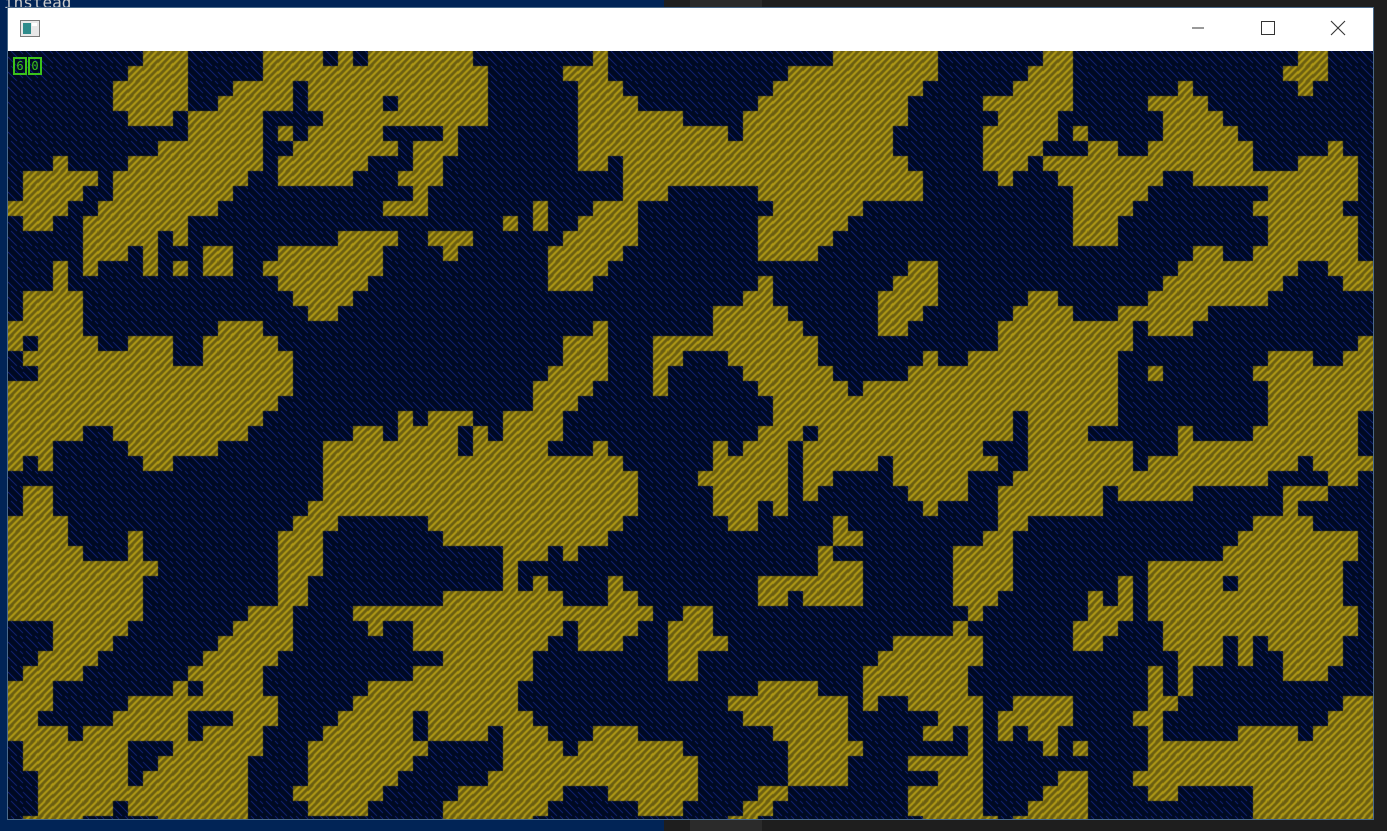 This screenshot has height=831, width=1387. I want to click on close-button, so click(1338, 29).